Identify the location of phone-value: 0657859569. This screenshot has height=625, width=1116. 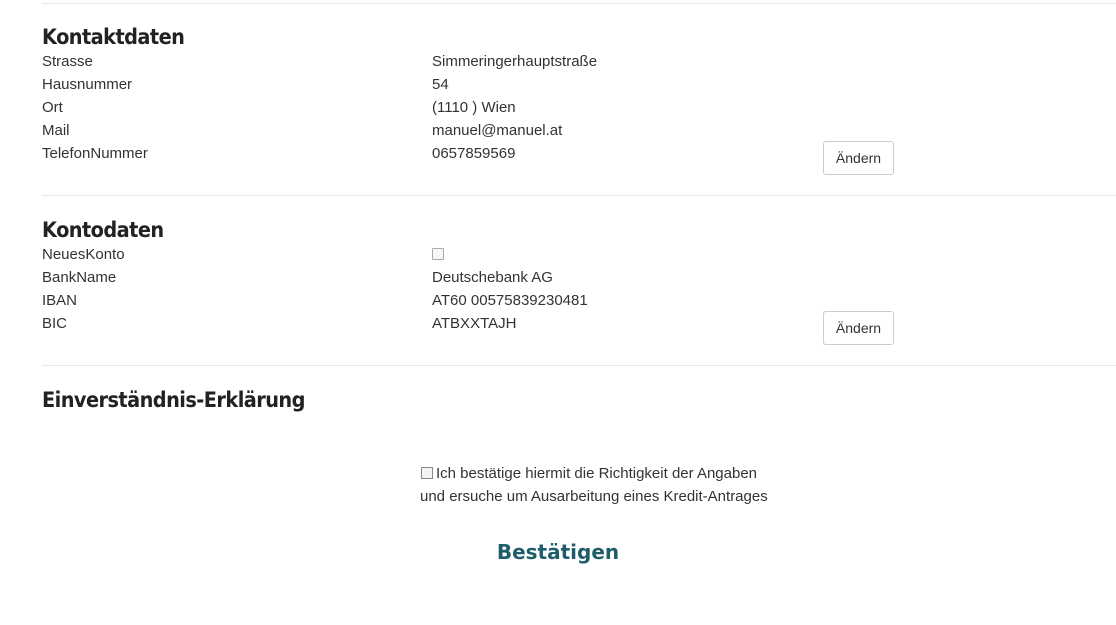
(474, 153).